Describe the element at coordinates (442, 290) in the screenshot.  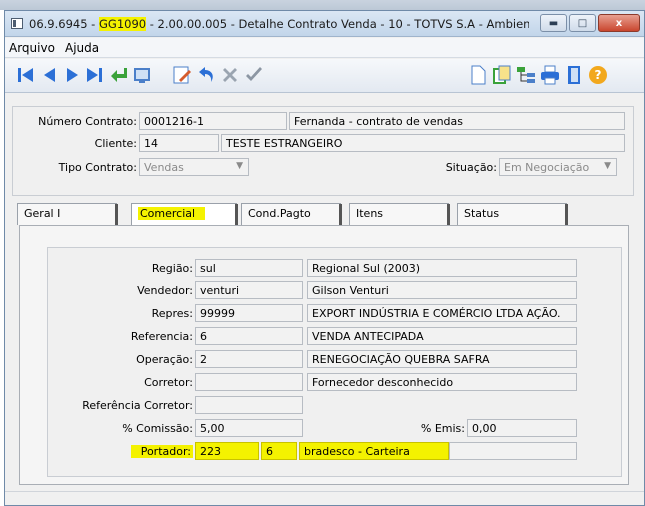
I see `vendedor-description: Gilson Venturi` at that location.